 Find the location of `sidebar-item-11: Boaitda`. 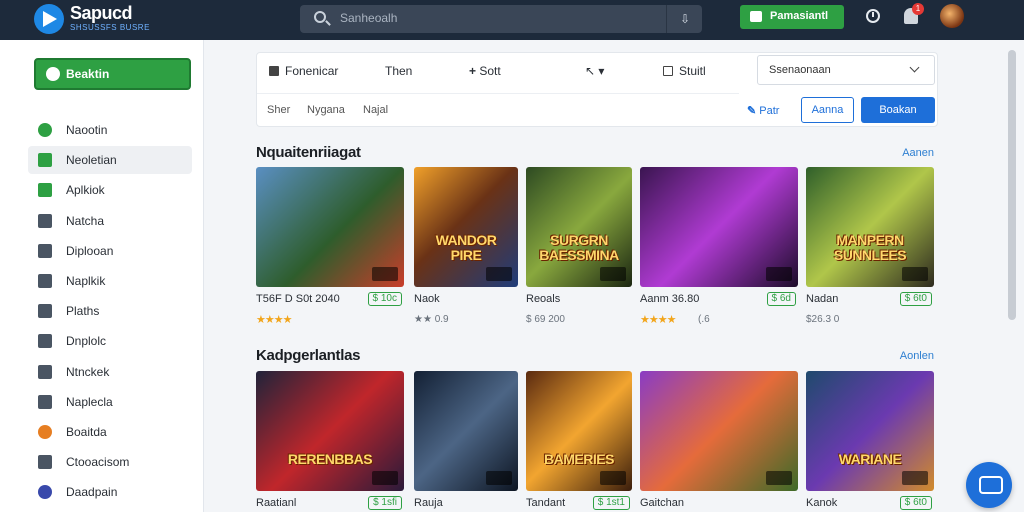

sidebar-item-11: Boaitda is located at coordinates (110, 432).